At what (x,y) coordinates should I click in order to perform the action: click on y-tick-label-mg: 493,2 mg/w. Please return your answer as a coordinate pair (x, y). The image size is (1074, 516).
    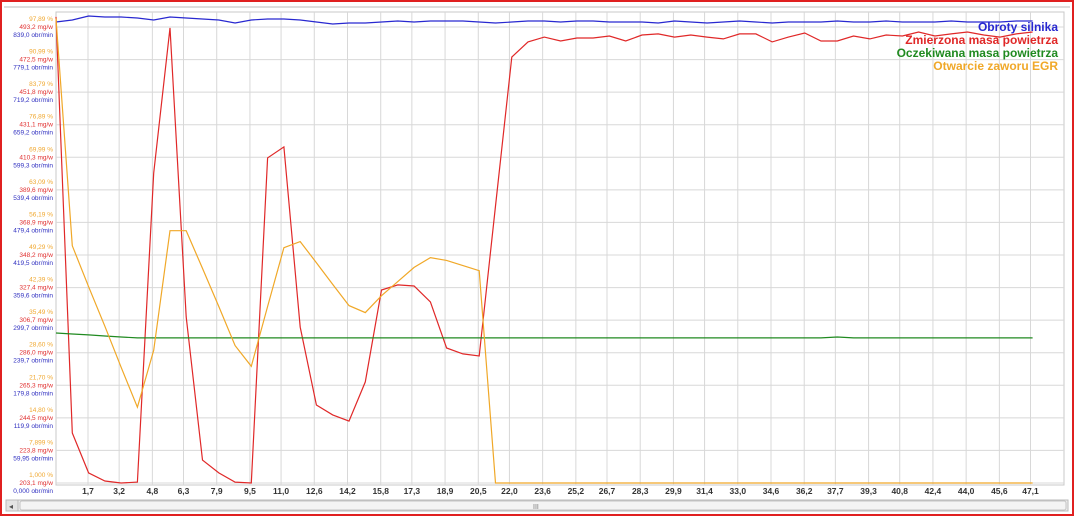
    Looking at the image, I should click on (36, 27).